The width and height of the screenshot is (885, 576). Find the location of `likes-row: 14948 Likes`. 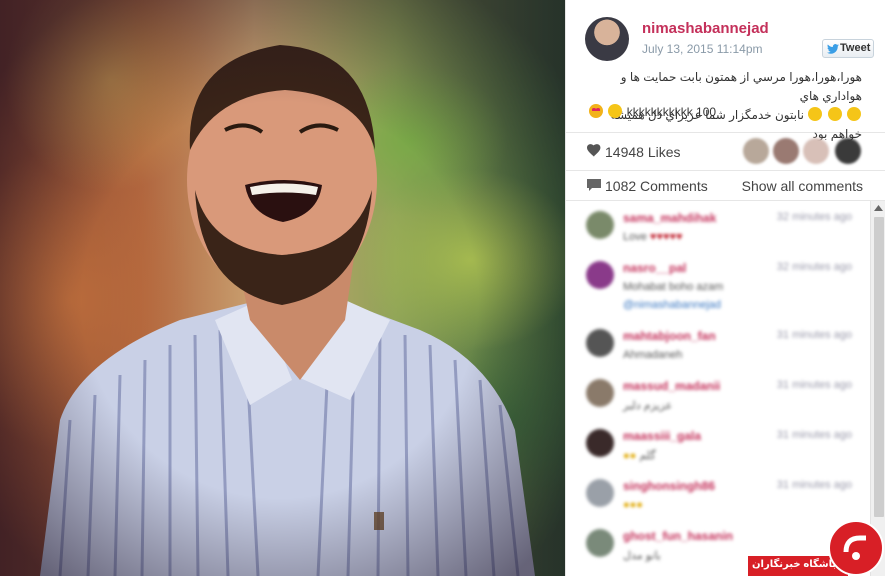

likes-row: 14948 Likes is located at coordinates (725, 152).